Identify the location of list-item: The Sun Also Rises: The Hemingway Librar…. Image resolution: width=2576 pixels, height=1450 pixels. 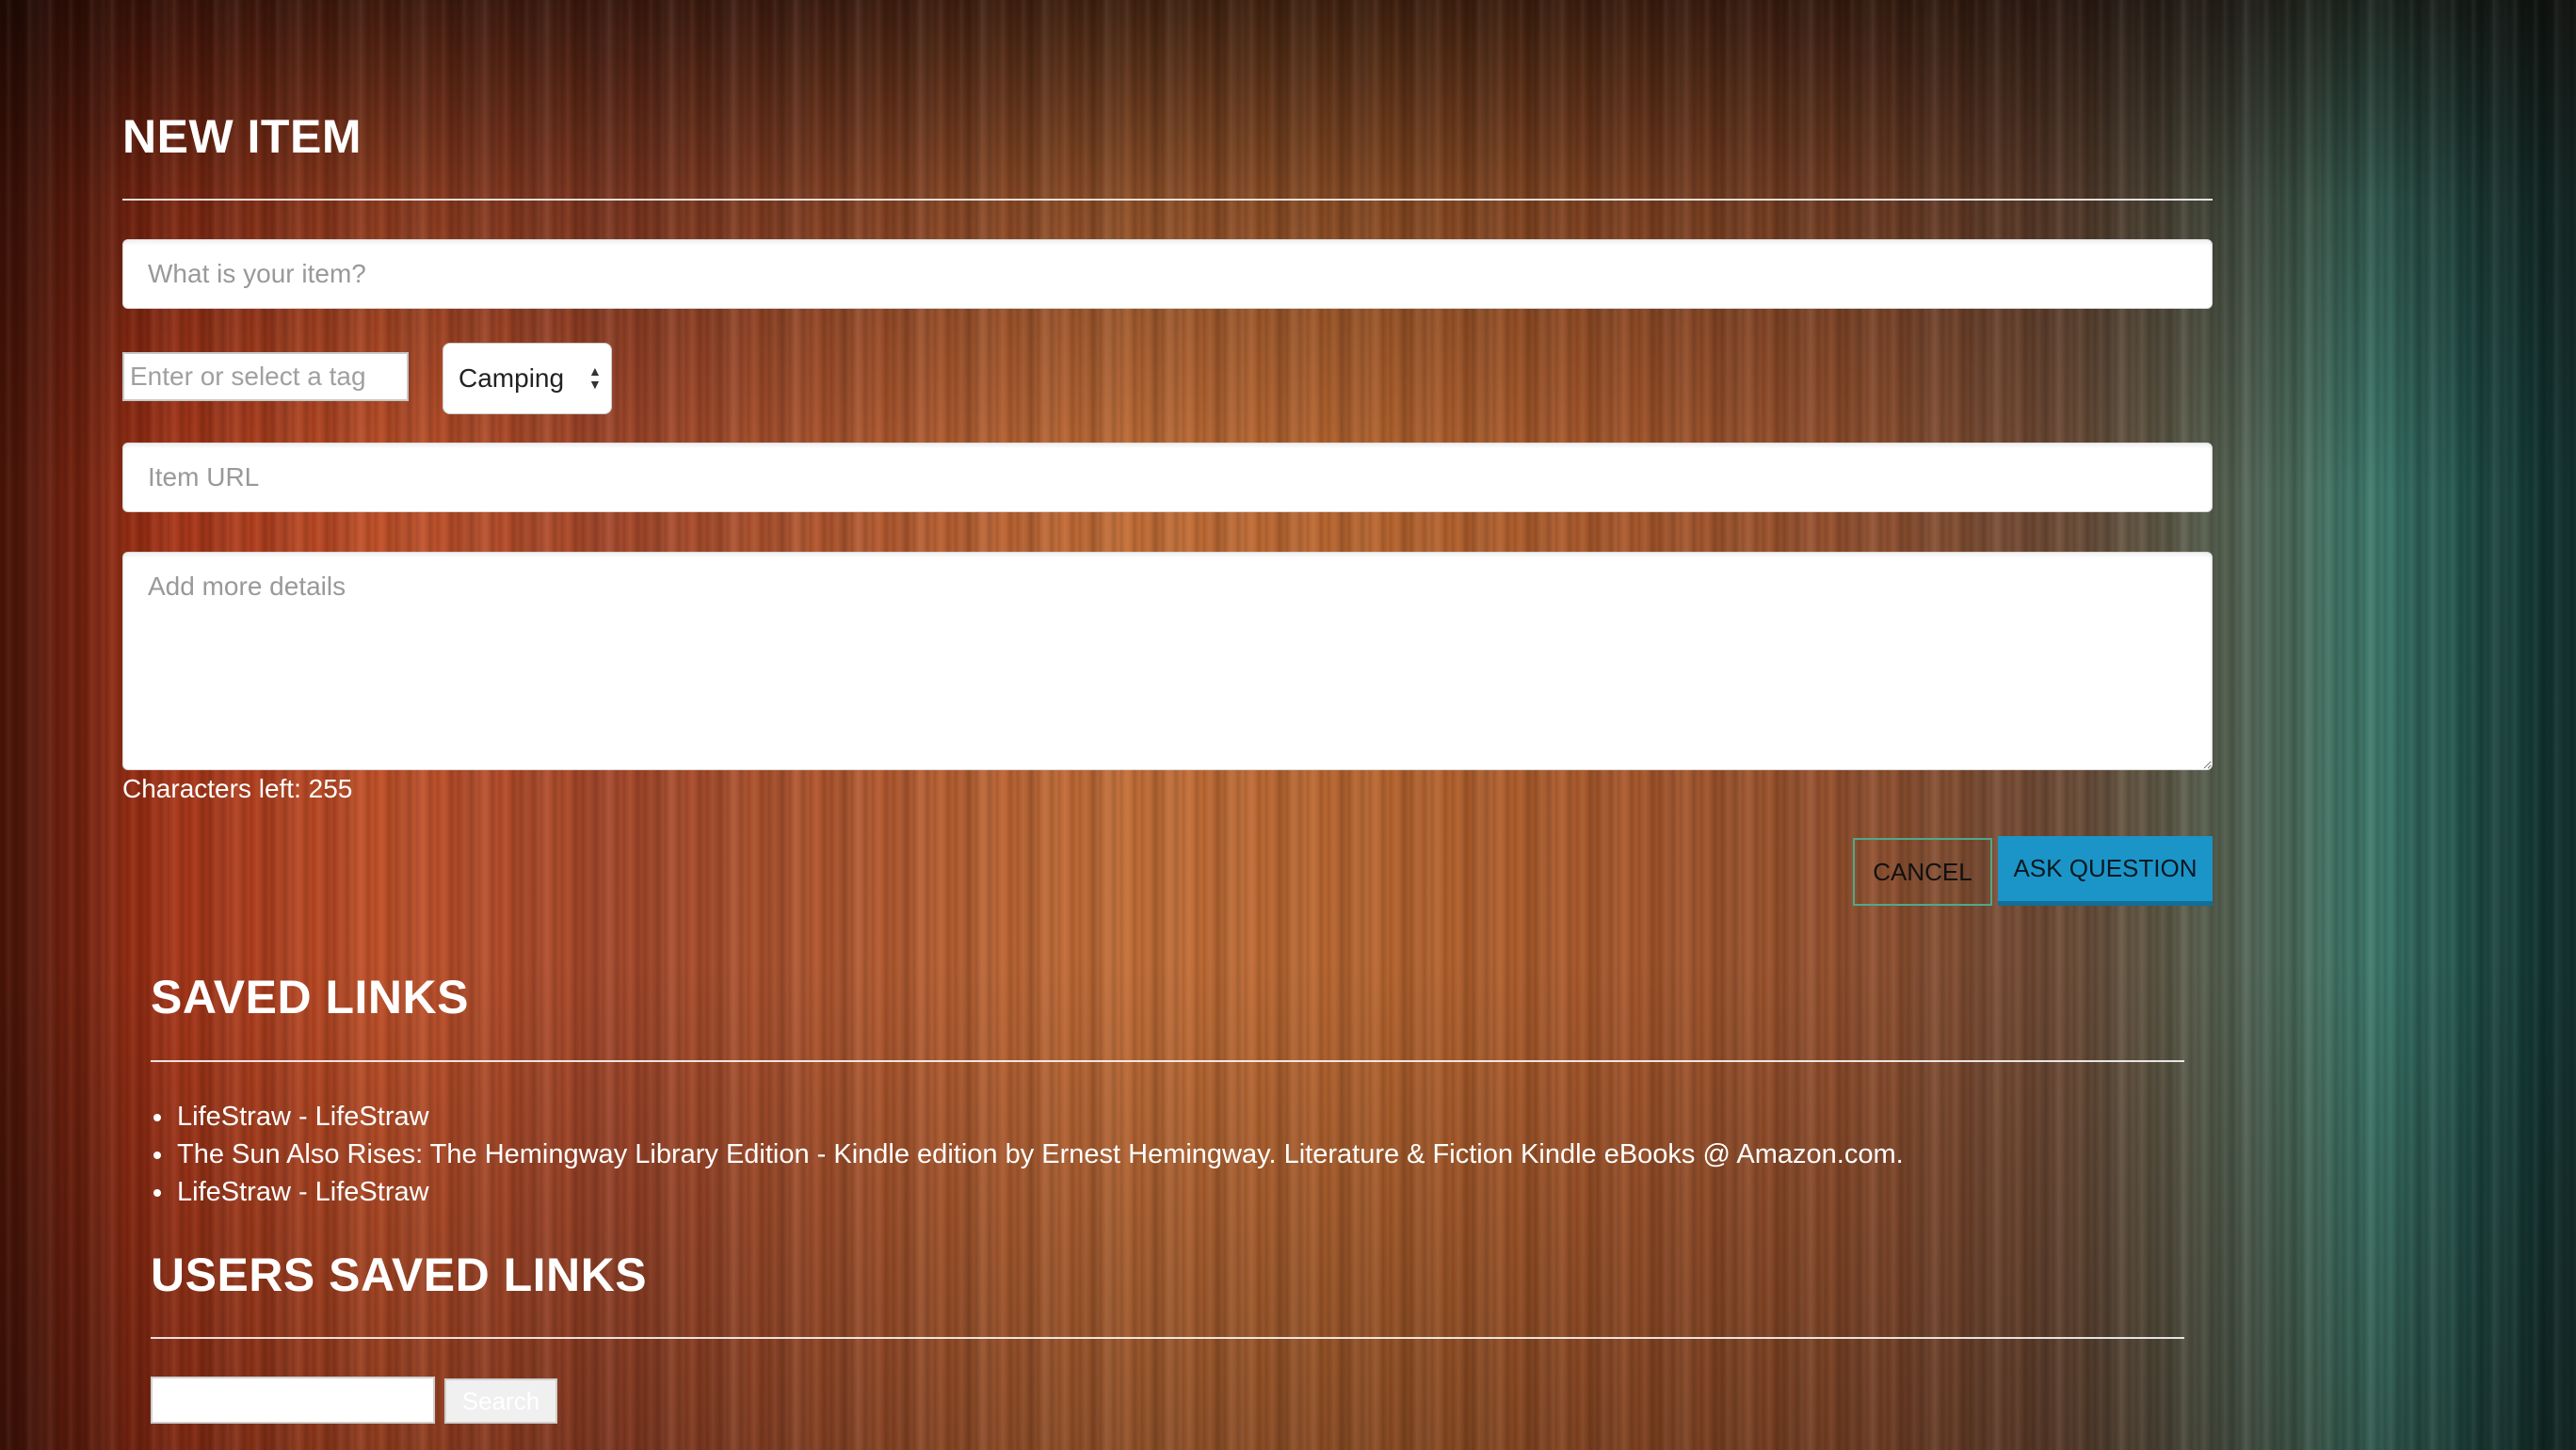
(1039, 1154).